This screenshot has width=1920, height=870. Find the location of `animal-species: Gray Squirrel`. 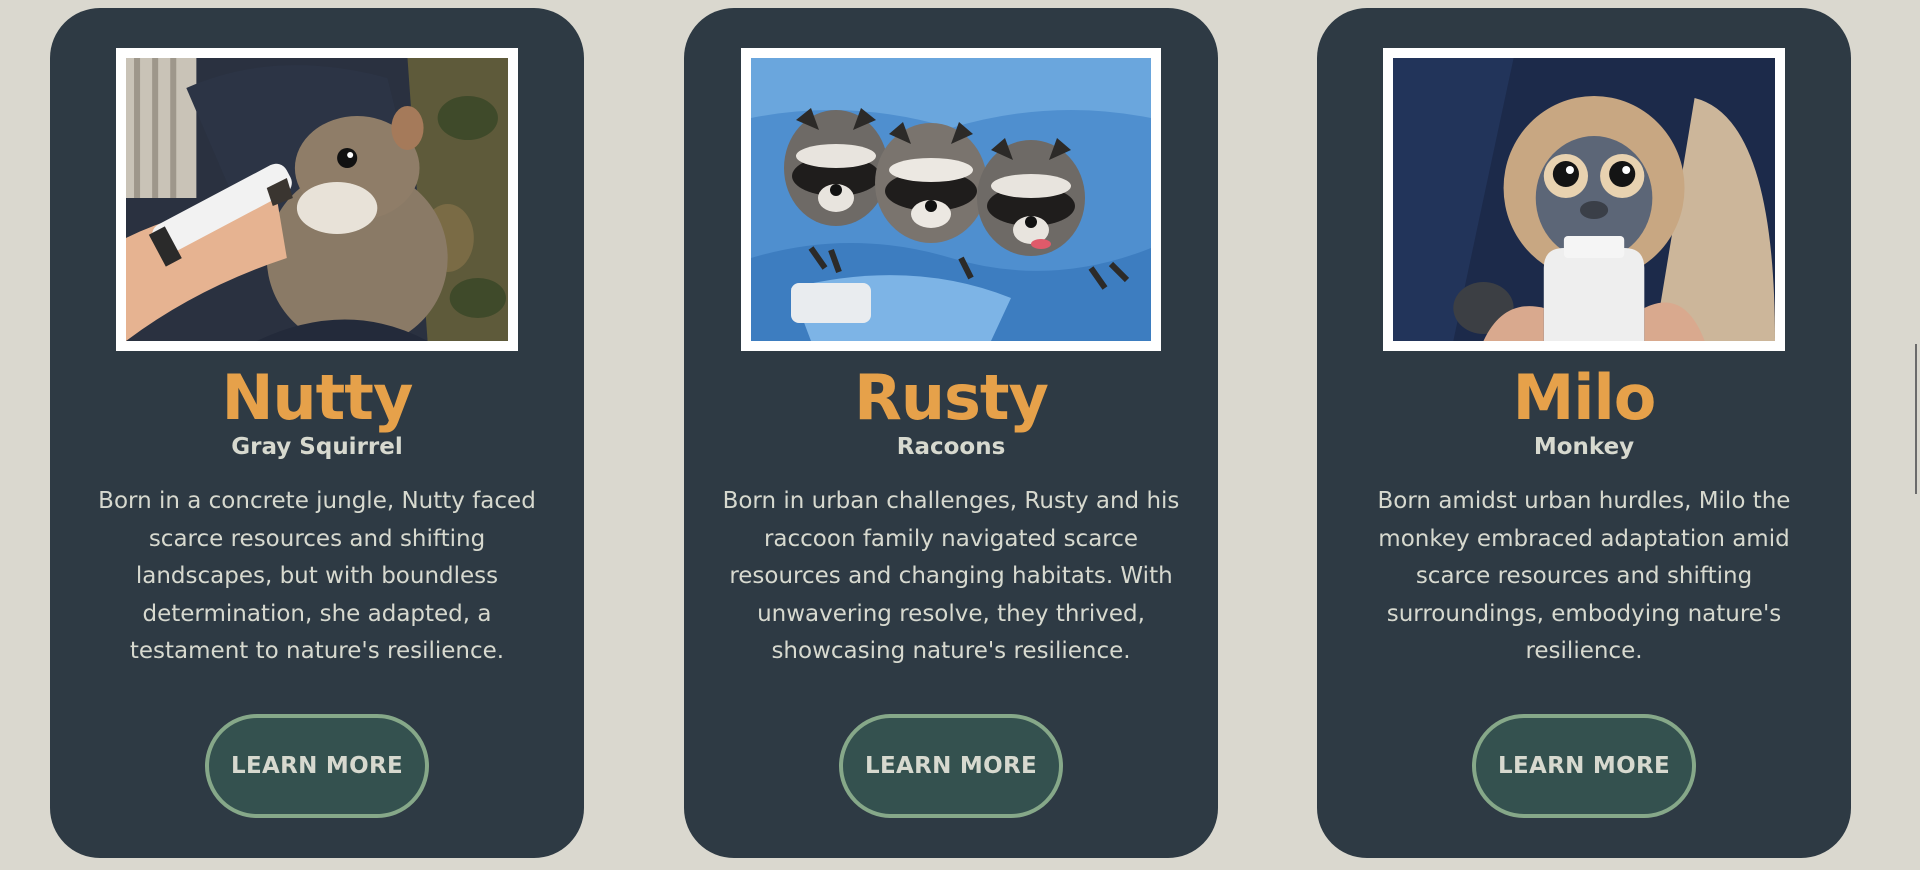

animal-species: Gray Squirrel is located at coordinates (317, 447).